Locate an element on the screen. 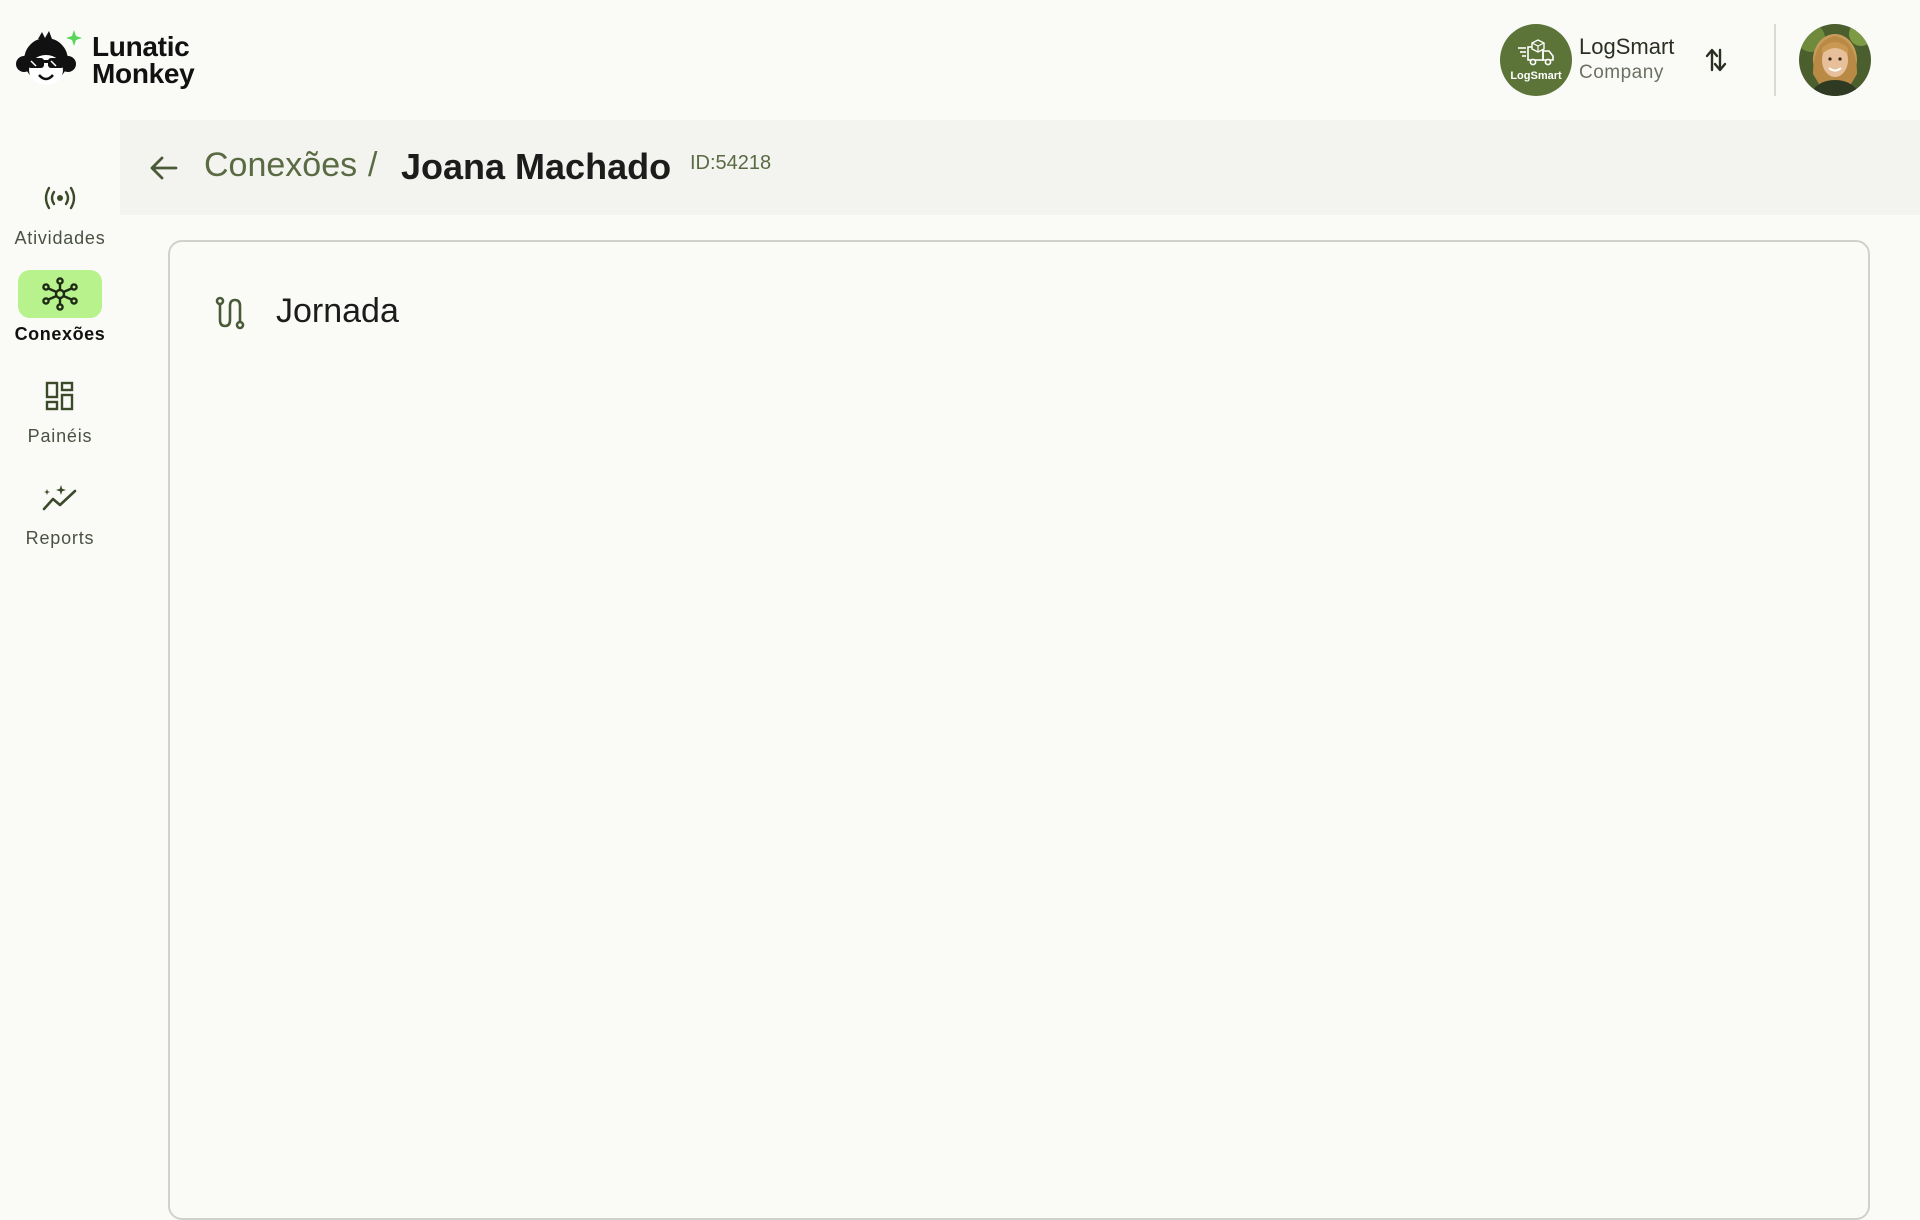 The height and width of the screenshot is (1220, 1920). dashboard-icon is located at coordinates (59, 396).